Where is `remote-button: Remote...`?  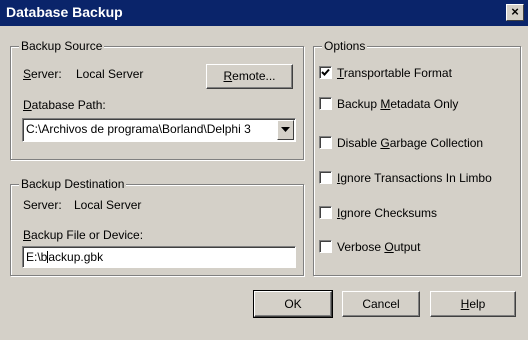 remote-button: Remote... is located at coordinates (249, 76).